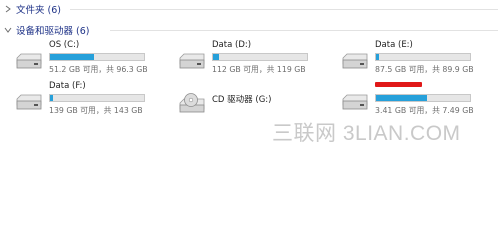 This screenshot has width=498, height=248. I want to click on drive-space-info: 3.41 GB 可用，共 7.49 GB, so click(424, 110).